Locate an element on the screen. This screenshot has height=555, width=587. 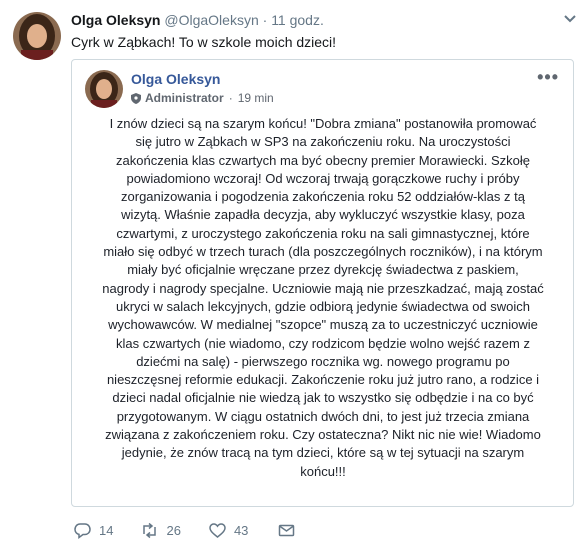
direct-message-button is located at coordinates (290, 530).